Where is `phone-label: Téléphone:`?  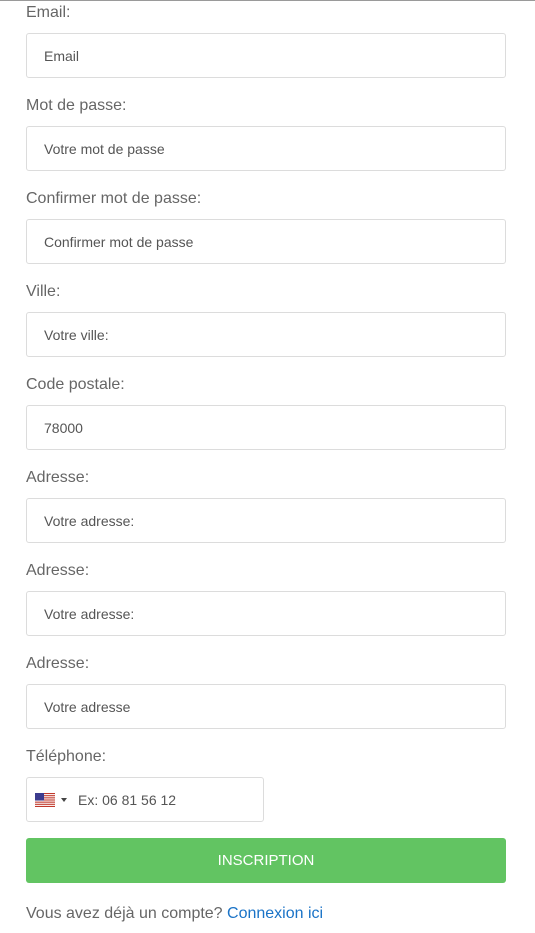 phone-label: Téléphone: is located at coordinates (66, 756).